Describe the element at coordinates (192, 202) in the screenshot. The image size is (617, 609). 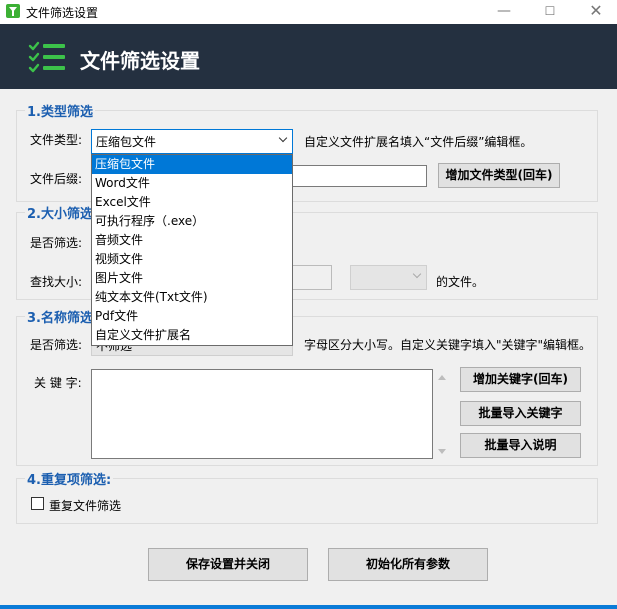
I see `dropdown-option: Excel文件` at that location.